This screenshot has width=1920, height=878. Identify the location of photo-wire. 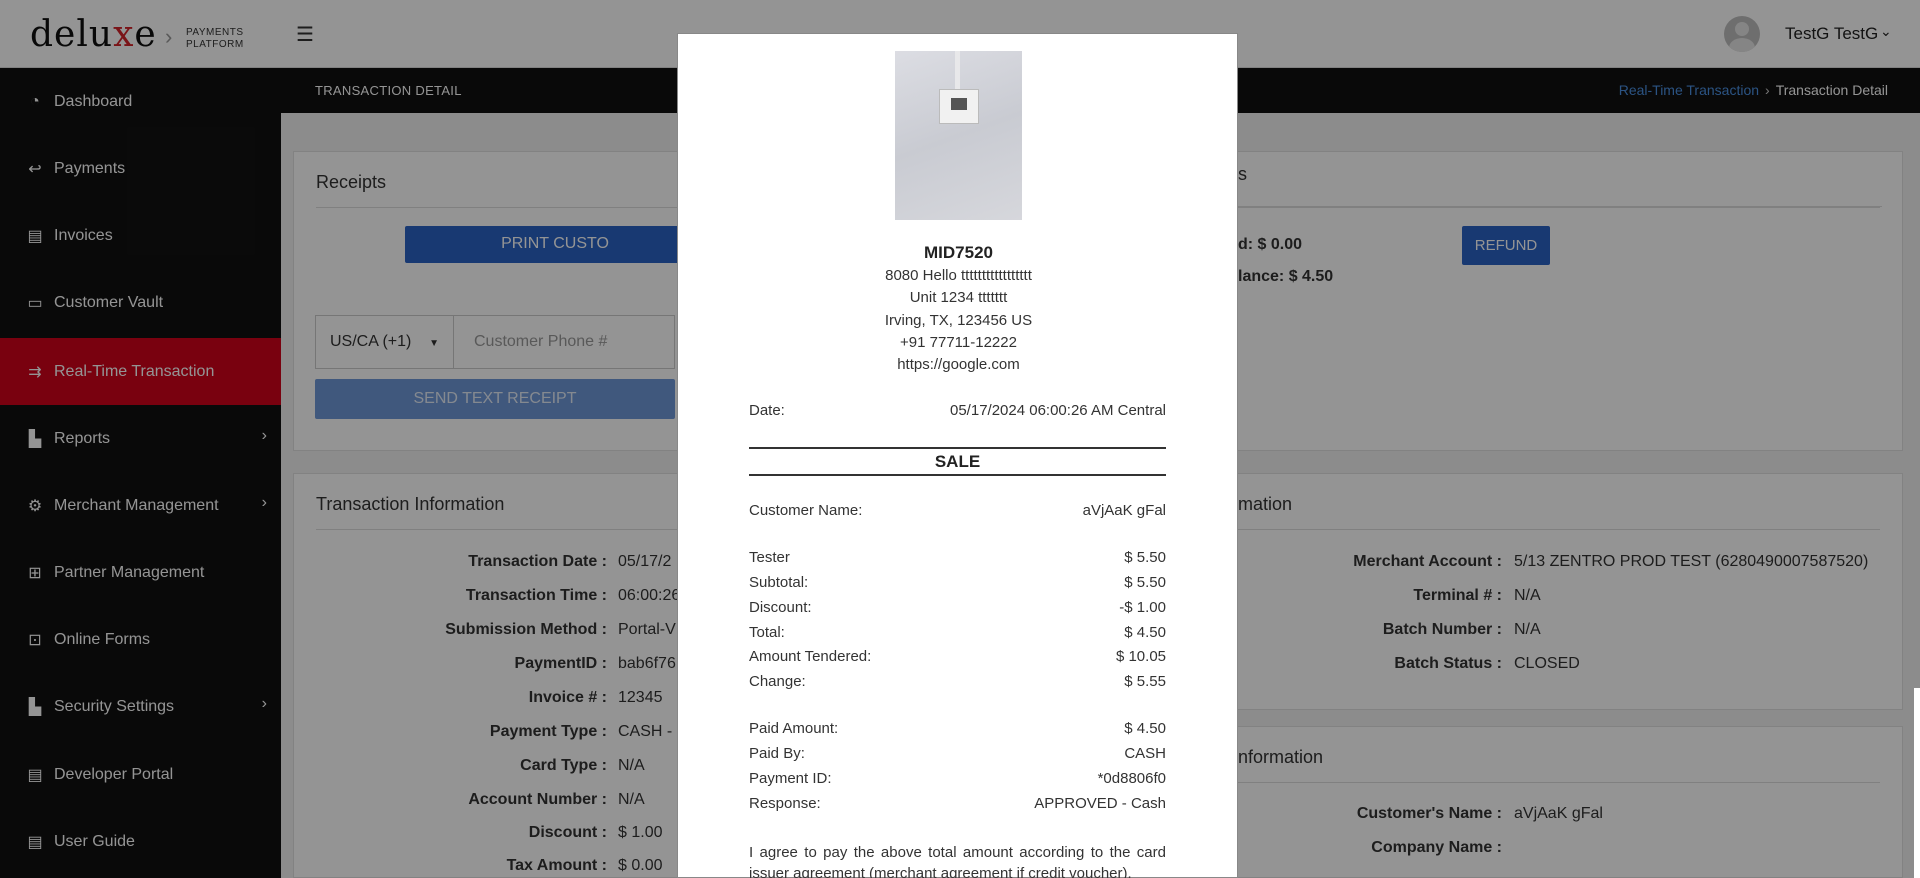
(957, 71).